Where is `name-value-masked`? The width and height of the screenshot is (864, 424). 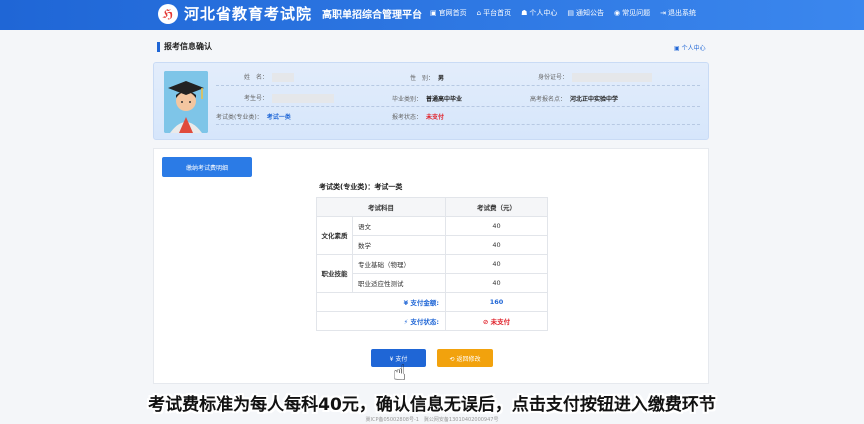
name-value-masked is located at coordinates (283, 77).